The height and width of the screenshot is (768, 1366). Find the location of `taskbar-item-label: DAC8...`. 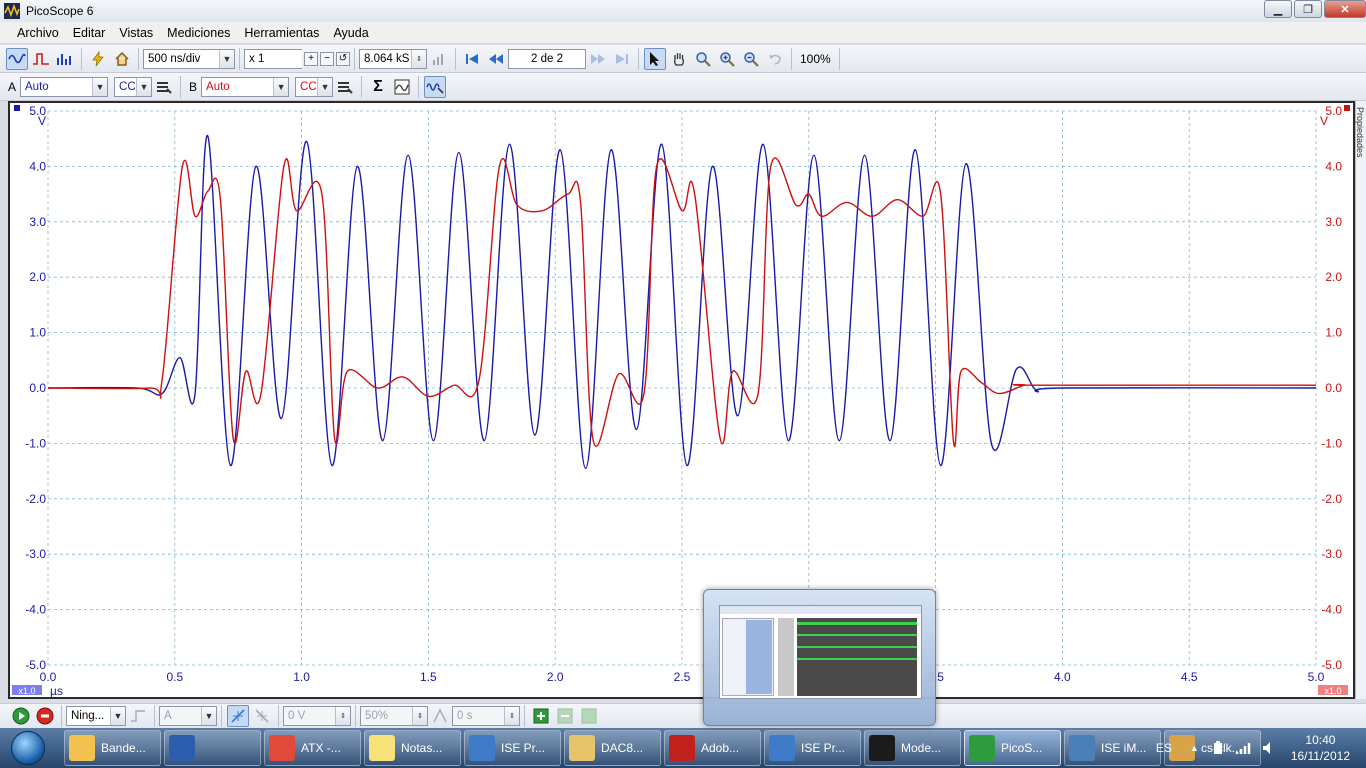

taskbar-item-label: DAC8... is located at coordinates (622, 748).